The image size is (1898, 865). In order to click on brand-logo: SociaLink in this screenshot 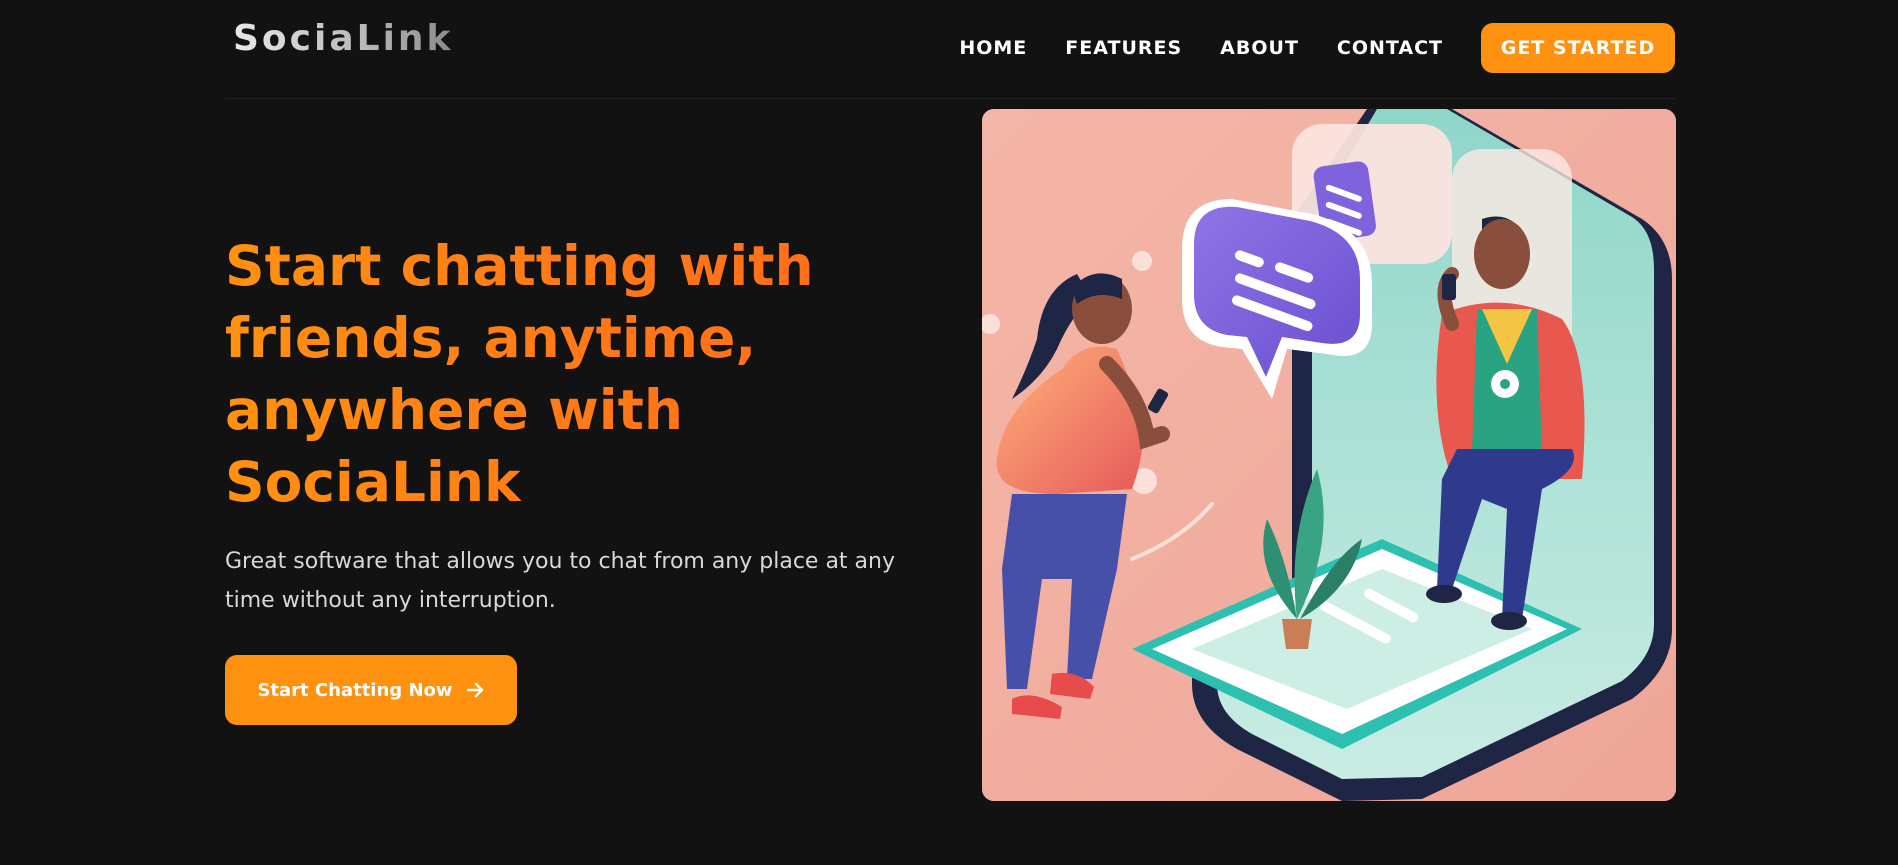, I will do `click(343, 38)`.